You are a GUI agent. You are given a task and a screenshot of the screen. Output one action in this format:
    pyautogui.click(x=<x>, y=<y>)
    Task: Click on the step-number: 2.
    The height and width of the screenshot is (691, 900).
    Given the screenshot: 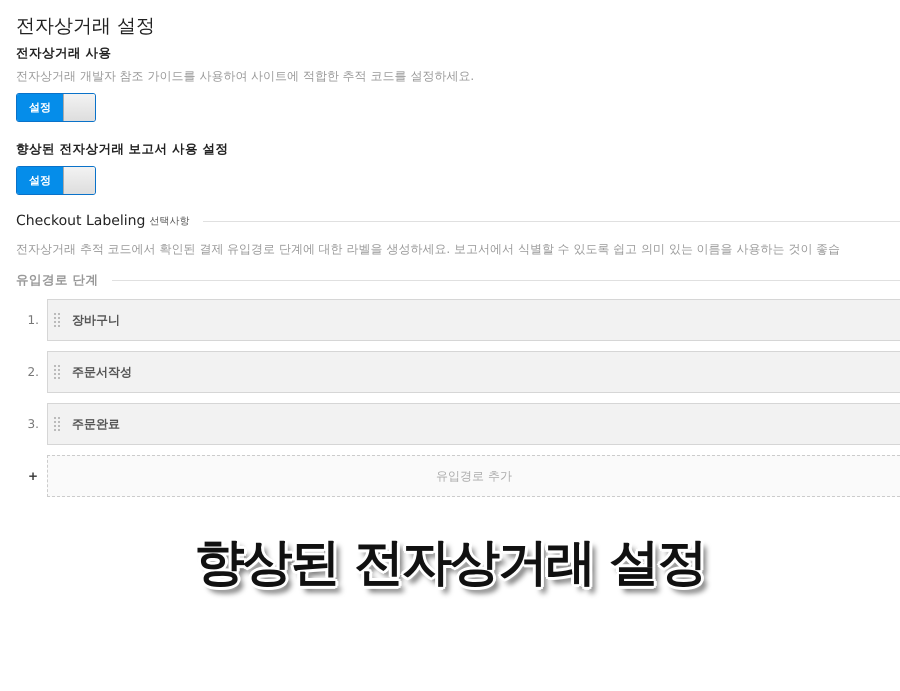 What is the action you would take?
    pyautogui.click(x=33, y=372)
    